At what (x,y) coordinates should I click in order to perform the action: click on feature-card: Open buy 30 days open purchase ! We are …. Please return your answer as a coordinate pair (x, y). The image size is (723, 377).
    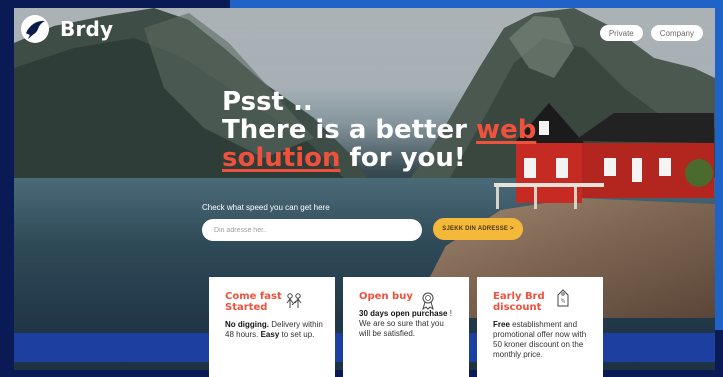
    Looking at the image, I should click on (406, 327).